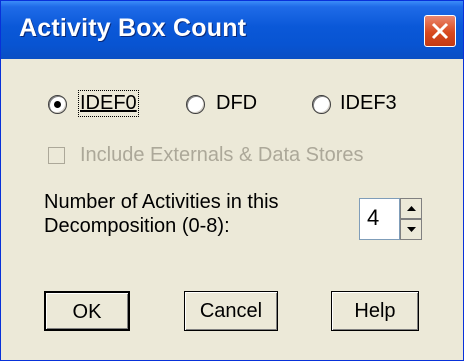 The image size is (464, 361). I want to click on arrow-down-icon, so click(411, 229).